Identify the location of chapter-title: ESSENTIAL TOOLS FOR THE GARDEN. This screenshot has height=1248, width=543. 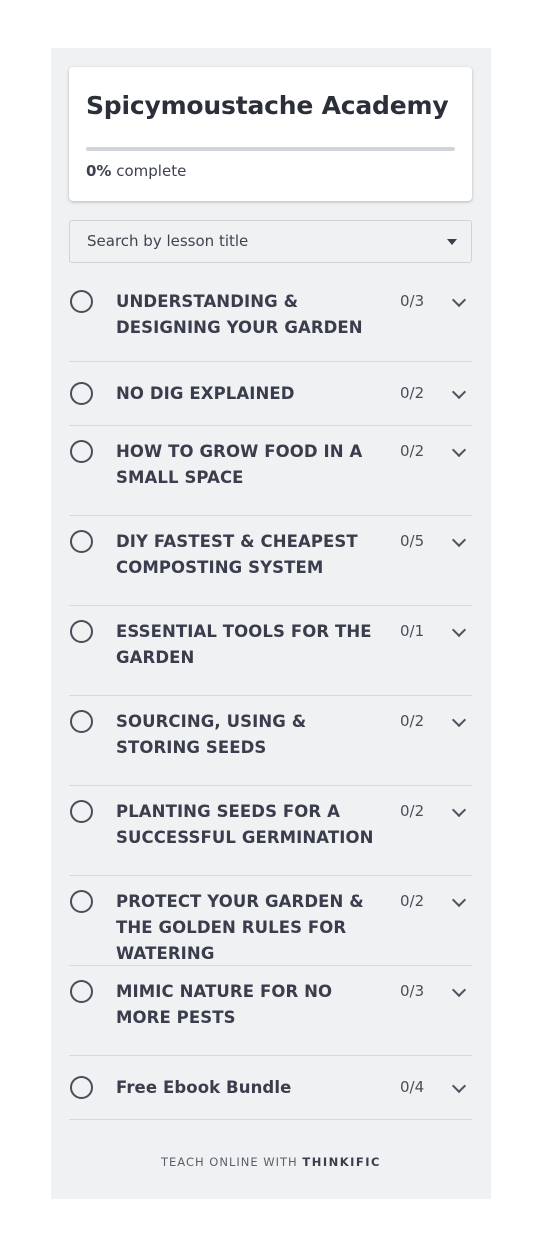
(244, 644).